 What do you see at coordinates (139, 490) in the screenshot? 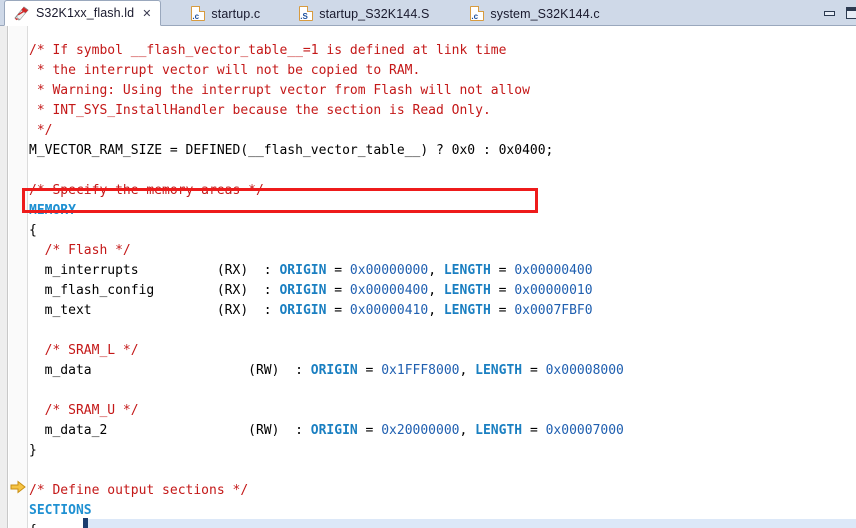
I see `code-line: /* Define output sections */` at bounding box center [139, 490].